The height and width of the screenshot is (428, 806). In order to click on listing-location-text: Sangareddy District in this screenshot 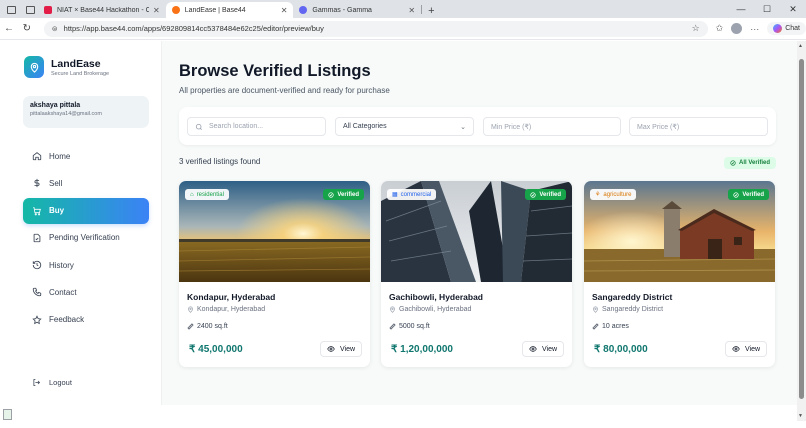, I will do `click(633, 309)`.